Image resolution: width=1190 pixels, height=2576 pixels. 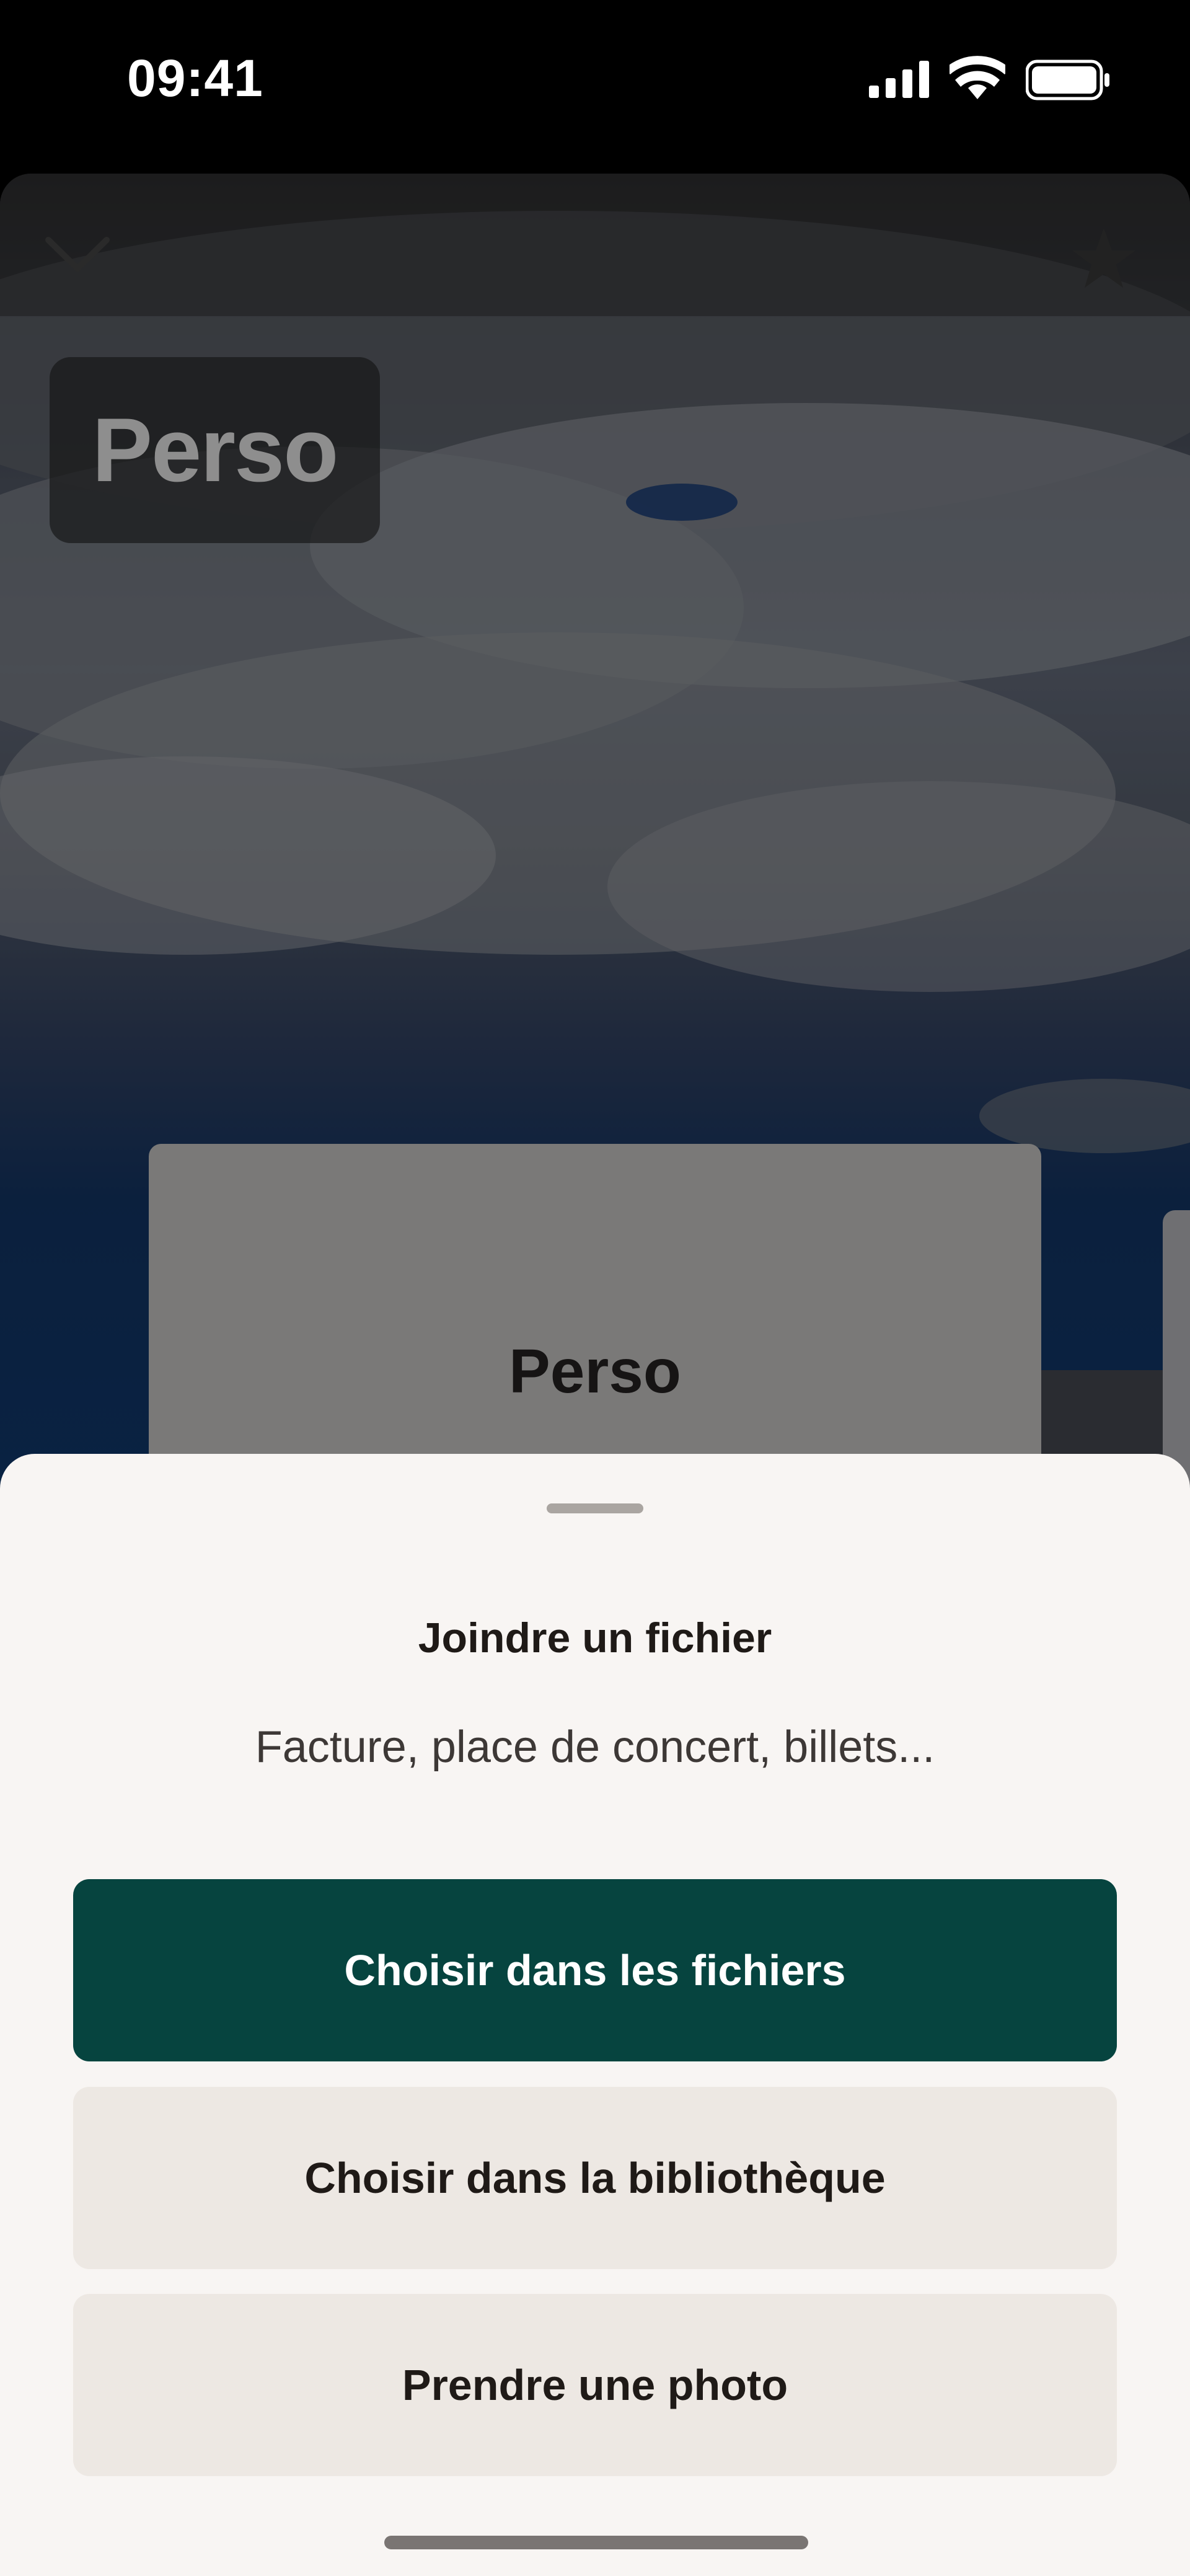 I want to click on sheet-grabber, so click(x=595, y=1508).